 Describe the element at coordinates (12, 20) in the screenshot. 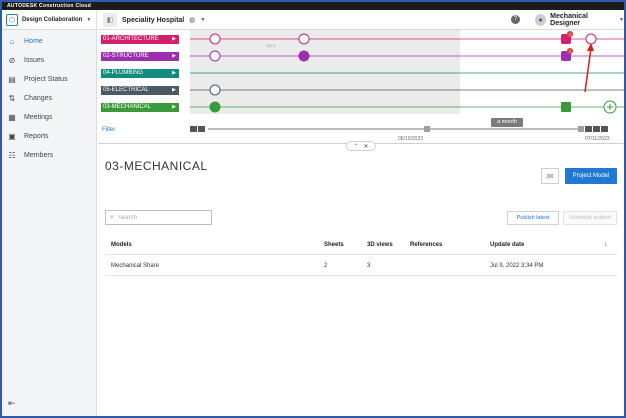

I see `design-collaboration-icon: ⬡` at that location.